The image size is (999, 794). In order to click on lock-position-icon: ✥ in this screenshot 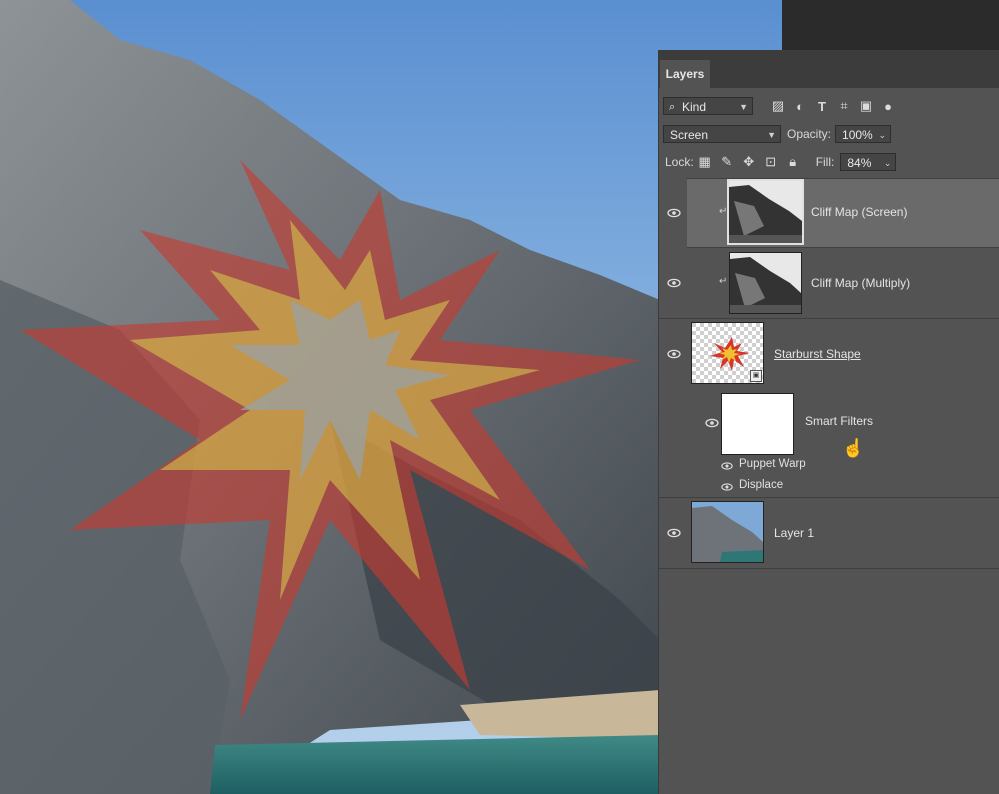, I will do `click(749, 162)`.